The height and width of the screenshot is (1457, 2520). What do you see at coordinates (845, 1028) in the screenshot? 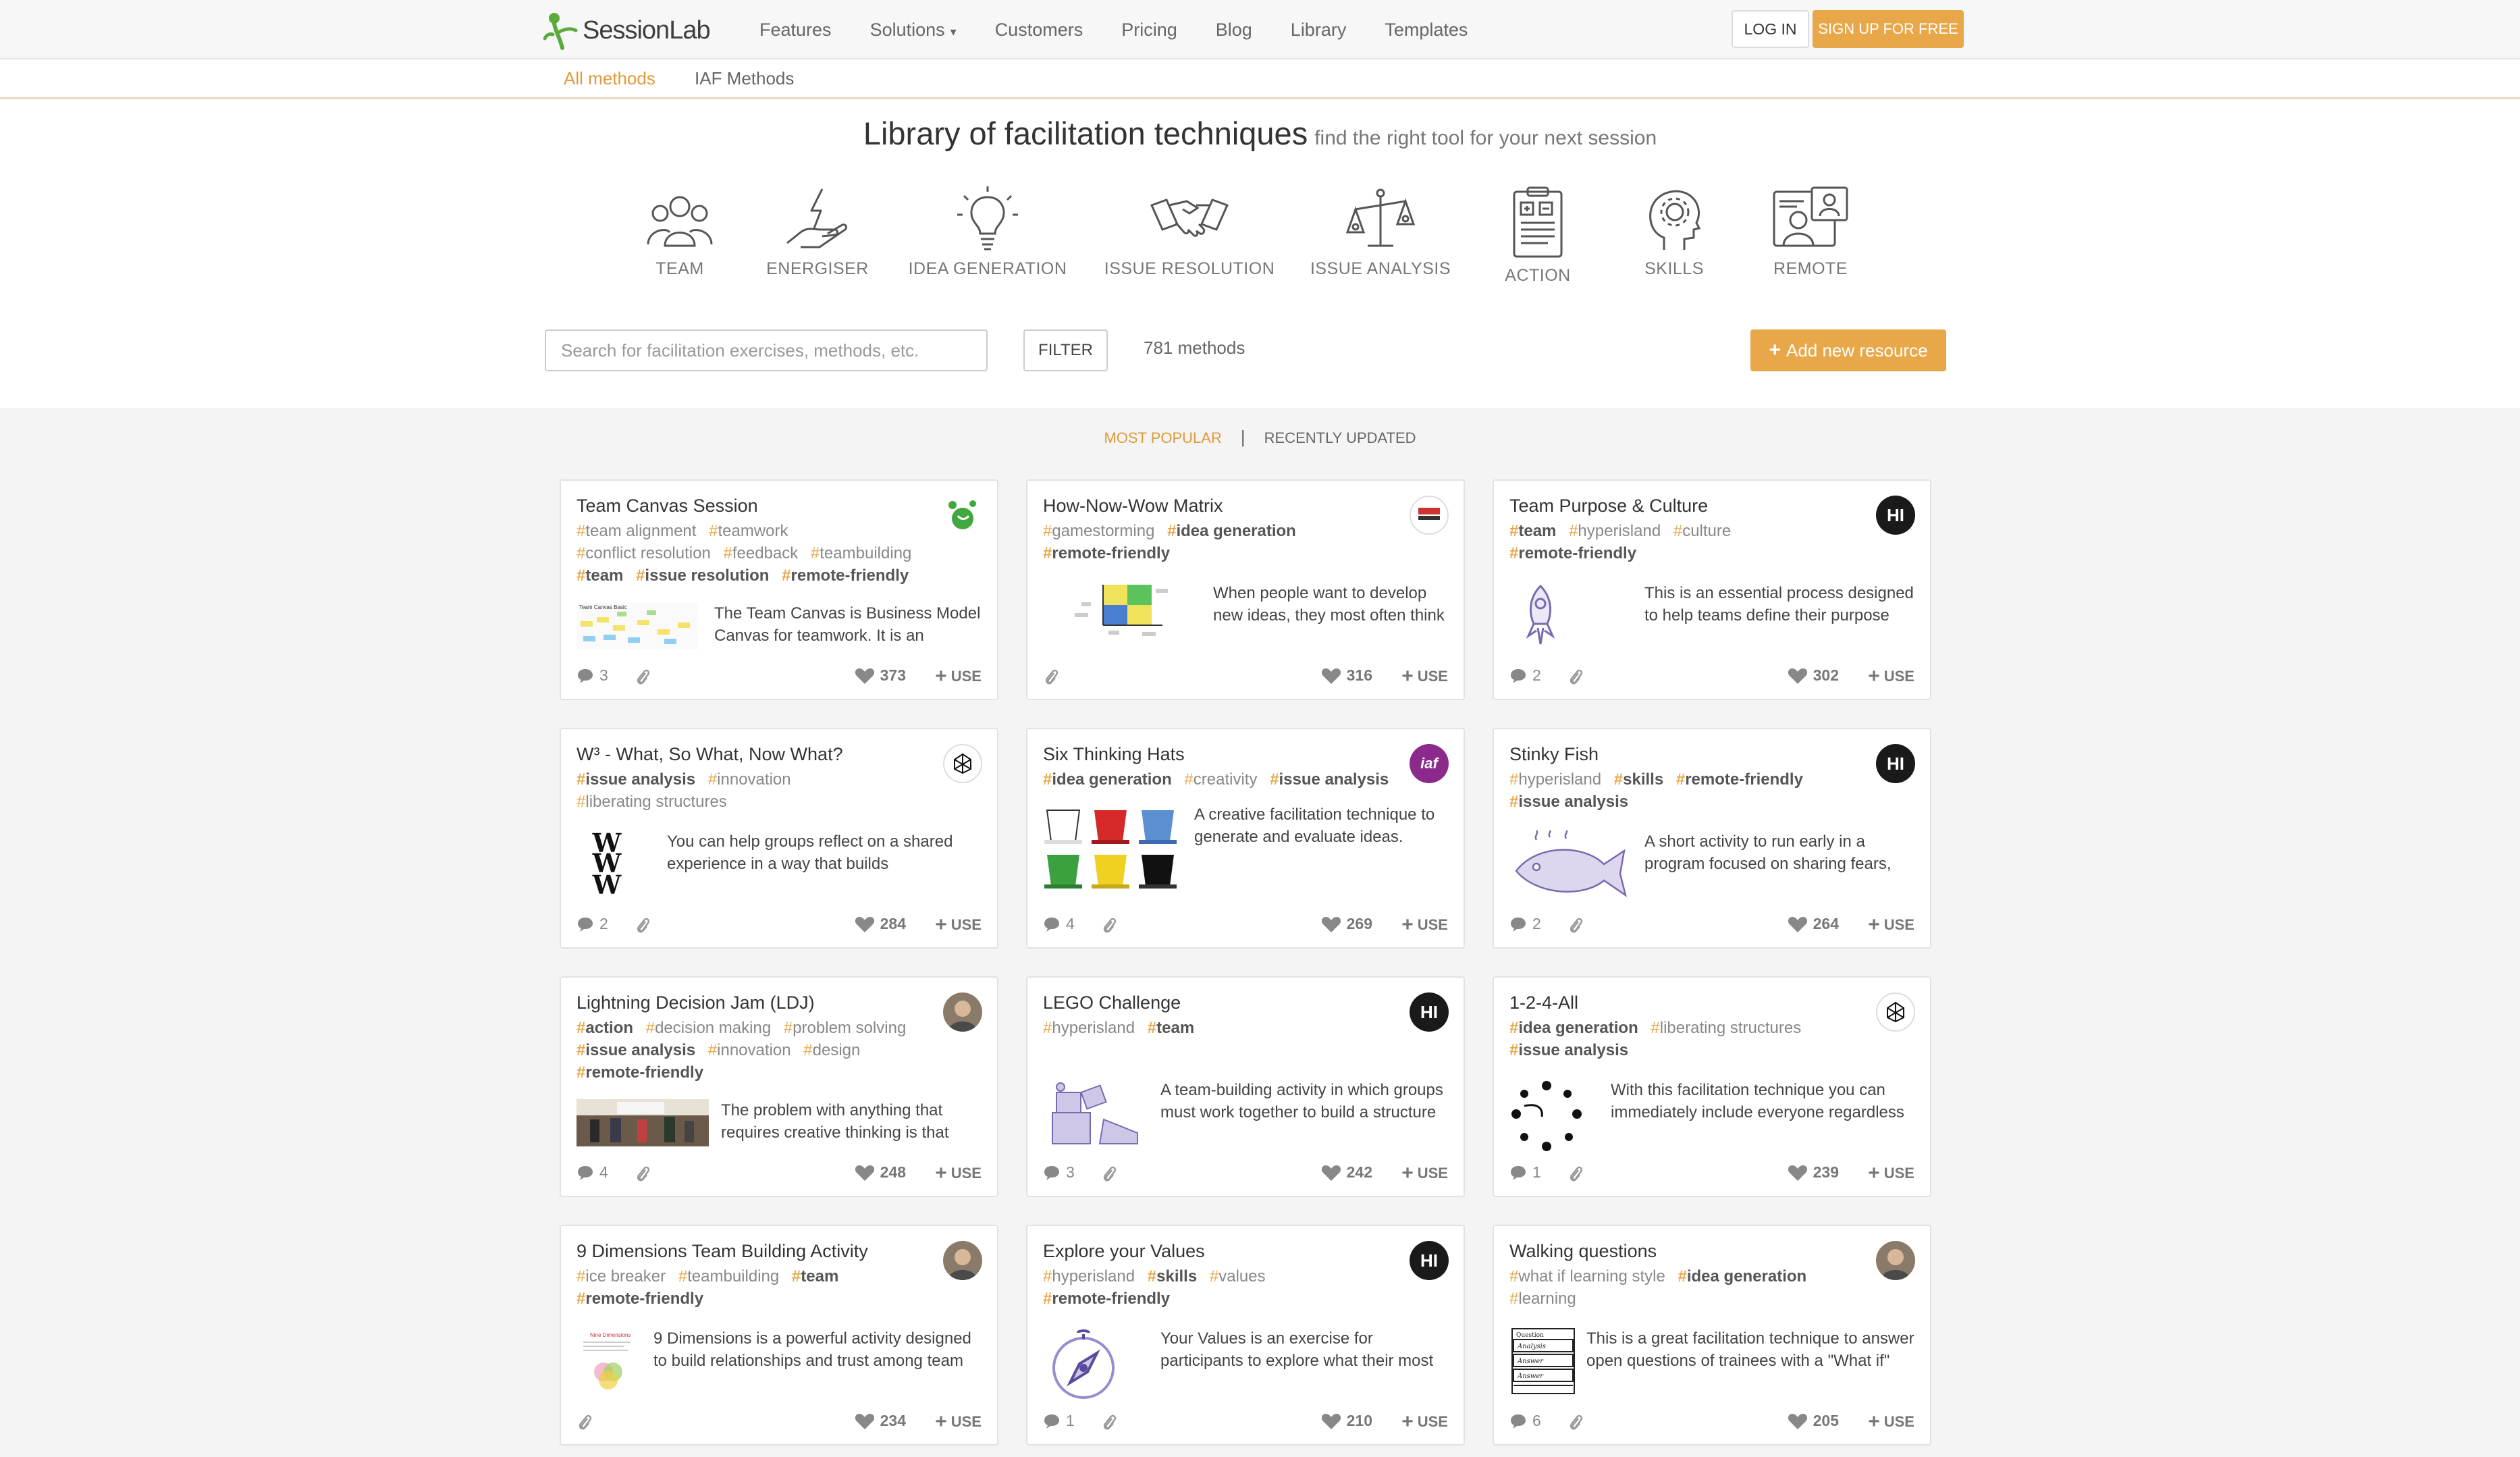
I see `tag-link: #problem solving` at bounding box center [845, 1028].